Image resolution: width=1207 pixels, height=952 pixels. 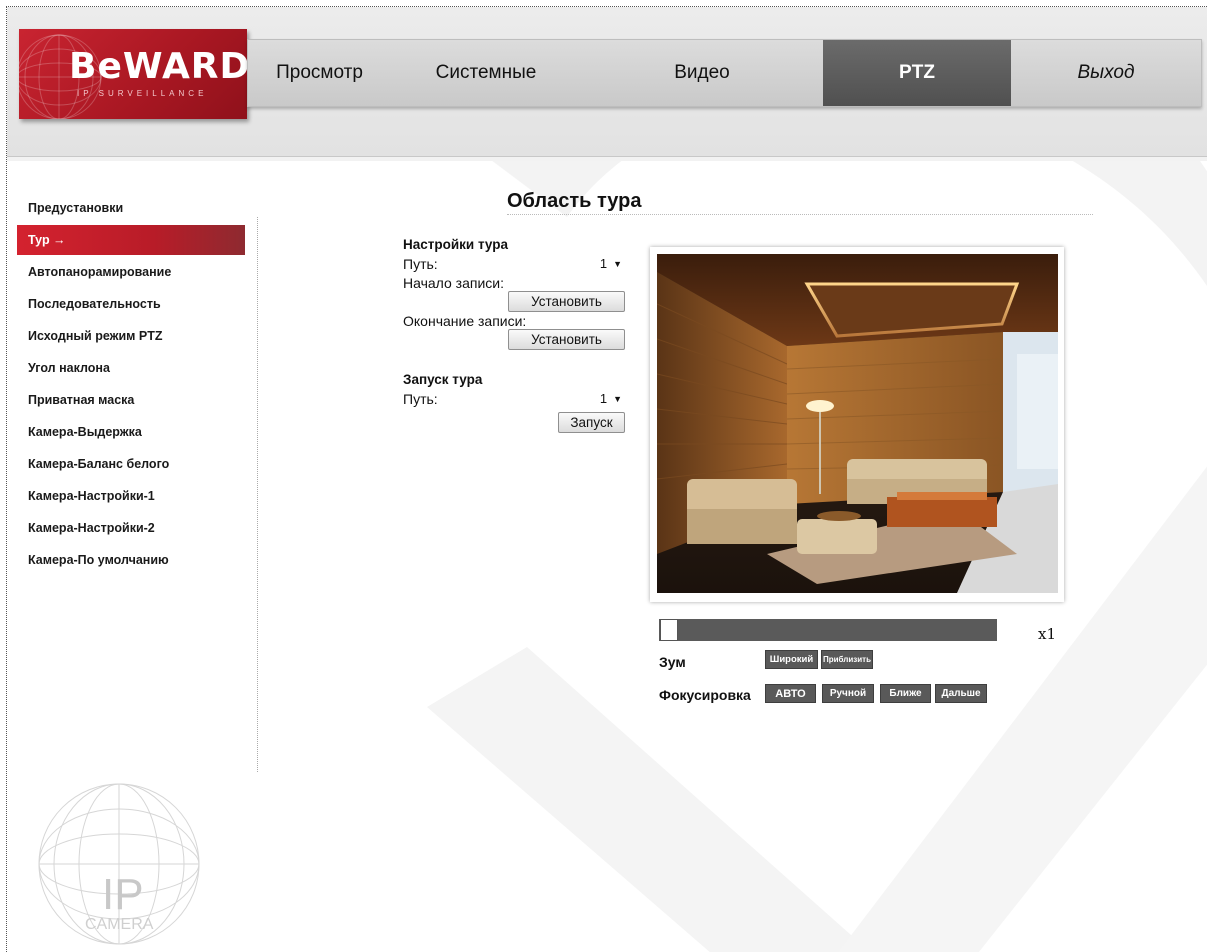 What do you see at coordinates (702, 73) in the screenshot?
I see `tab-video: Видео` at bounding box center [702, 73].